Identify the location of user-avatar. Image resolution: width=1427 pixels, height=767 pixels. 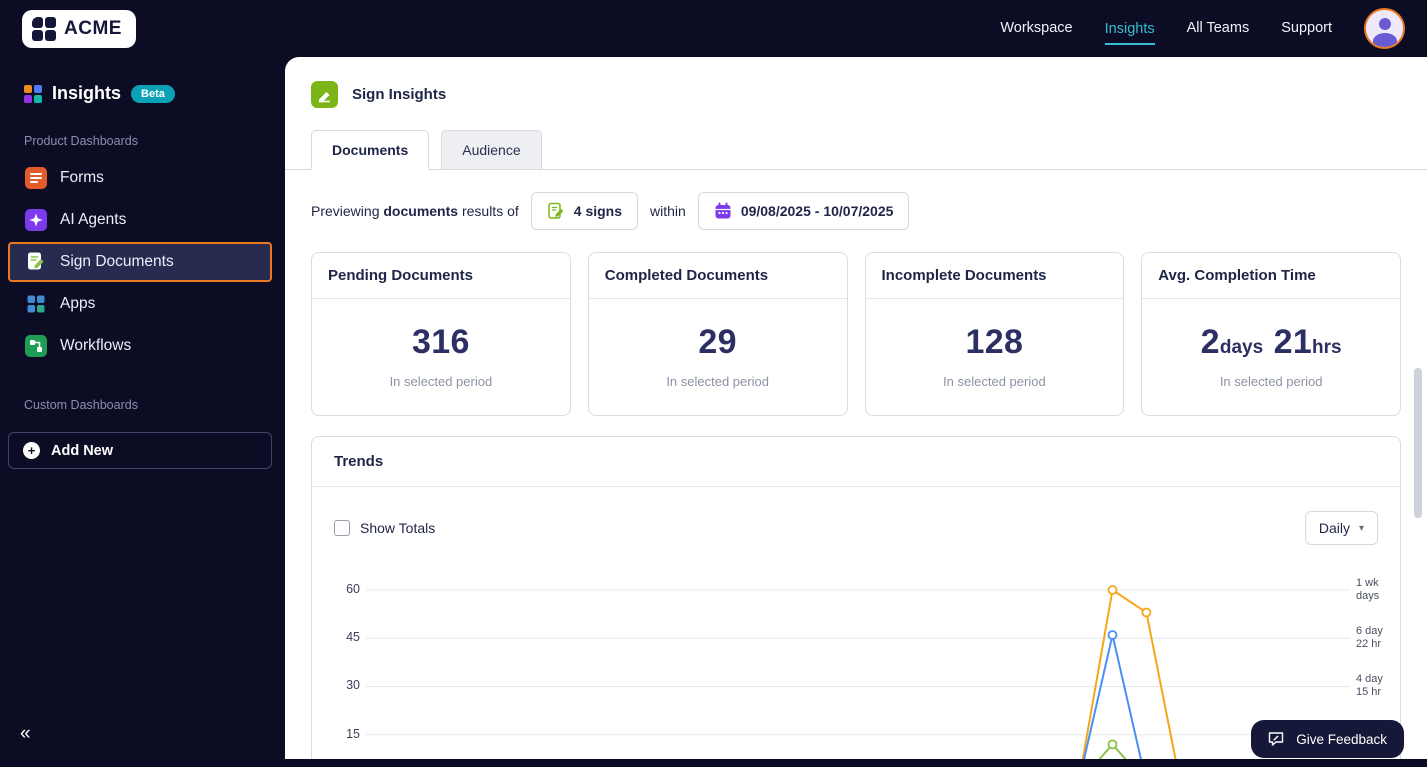
(1384, 28).